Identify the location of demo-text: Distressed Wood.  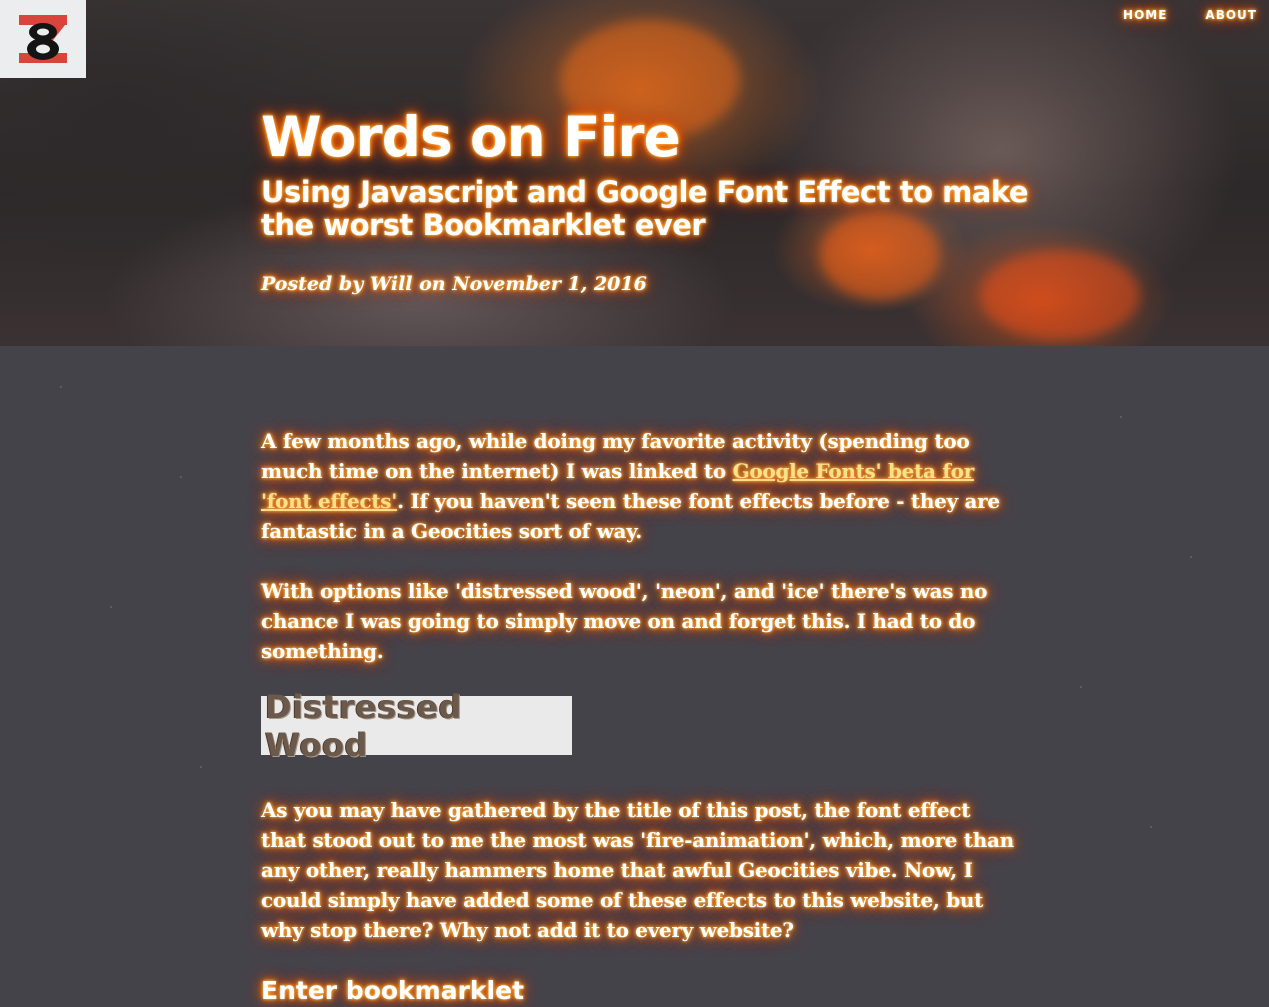
(364, 725).